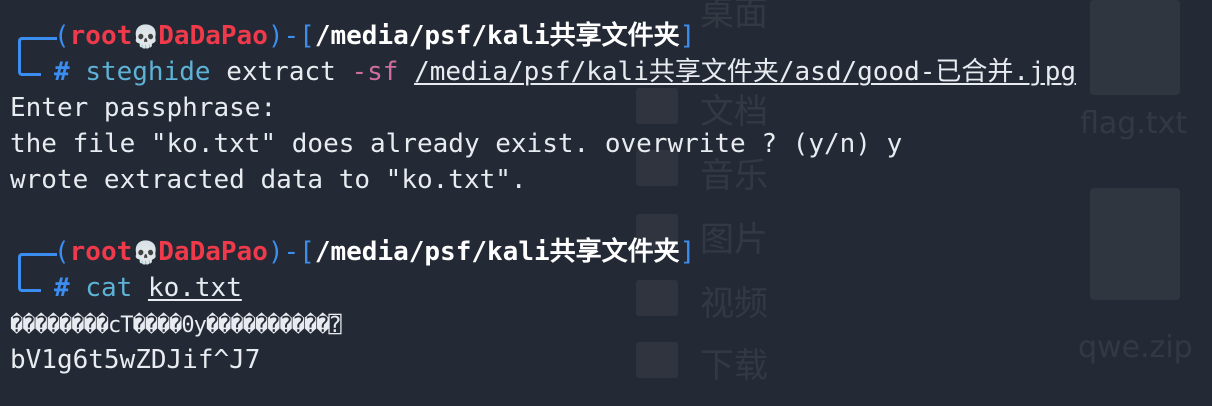 This screenshot has height=406, width=1212. What do you see at coordinates (1135, 347) in the screenshot?
I see `bg-label-zip: qwe.zip` at bounding box center [1135, 347].